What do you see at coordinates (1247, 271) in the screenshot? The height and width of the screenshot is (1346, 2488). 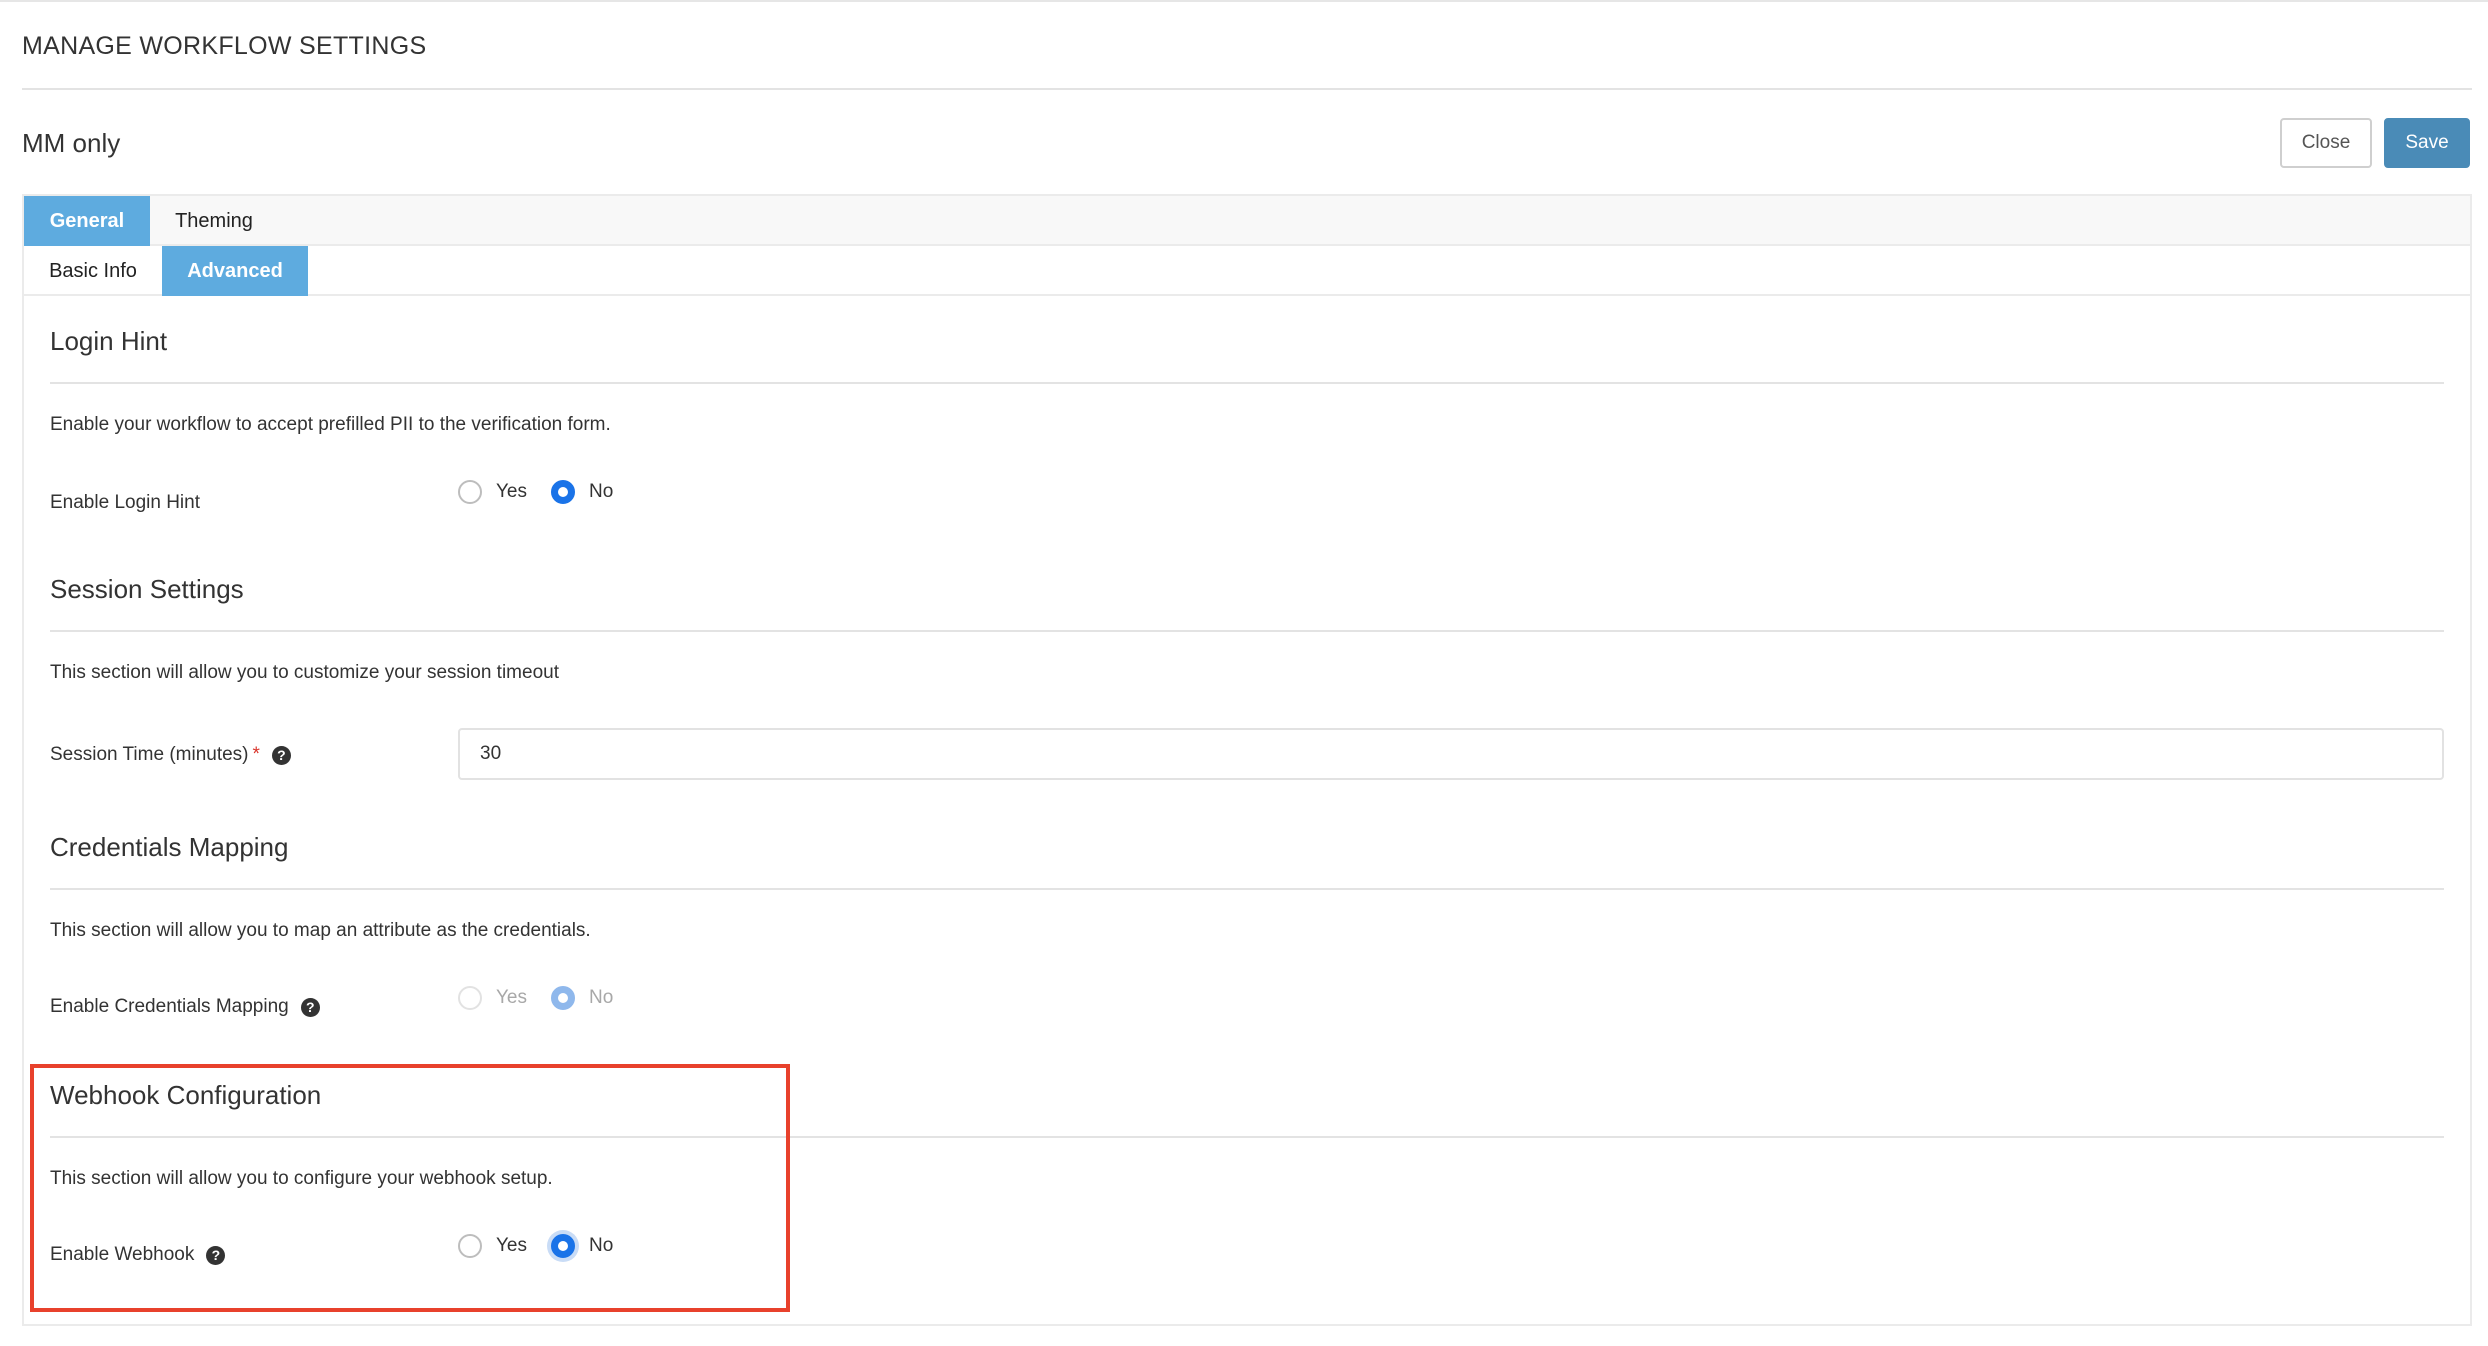 I see `secondary-tab-bar: Basic Info Advanced` at bounding box center [1247, 271].